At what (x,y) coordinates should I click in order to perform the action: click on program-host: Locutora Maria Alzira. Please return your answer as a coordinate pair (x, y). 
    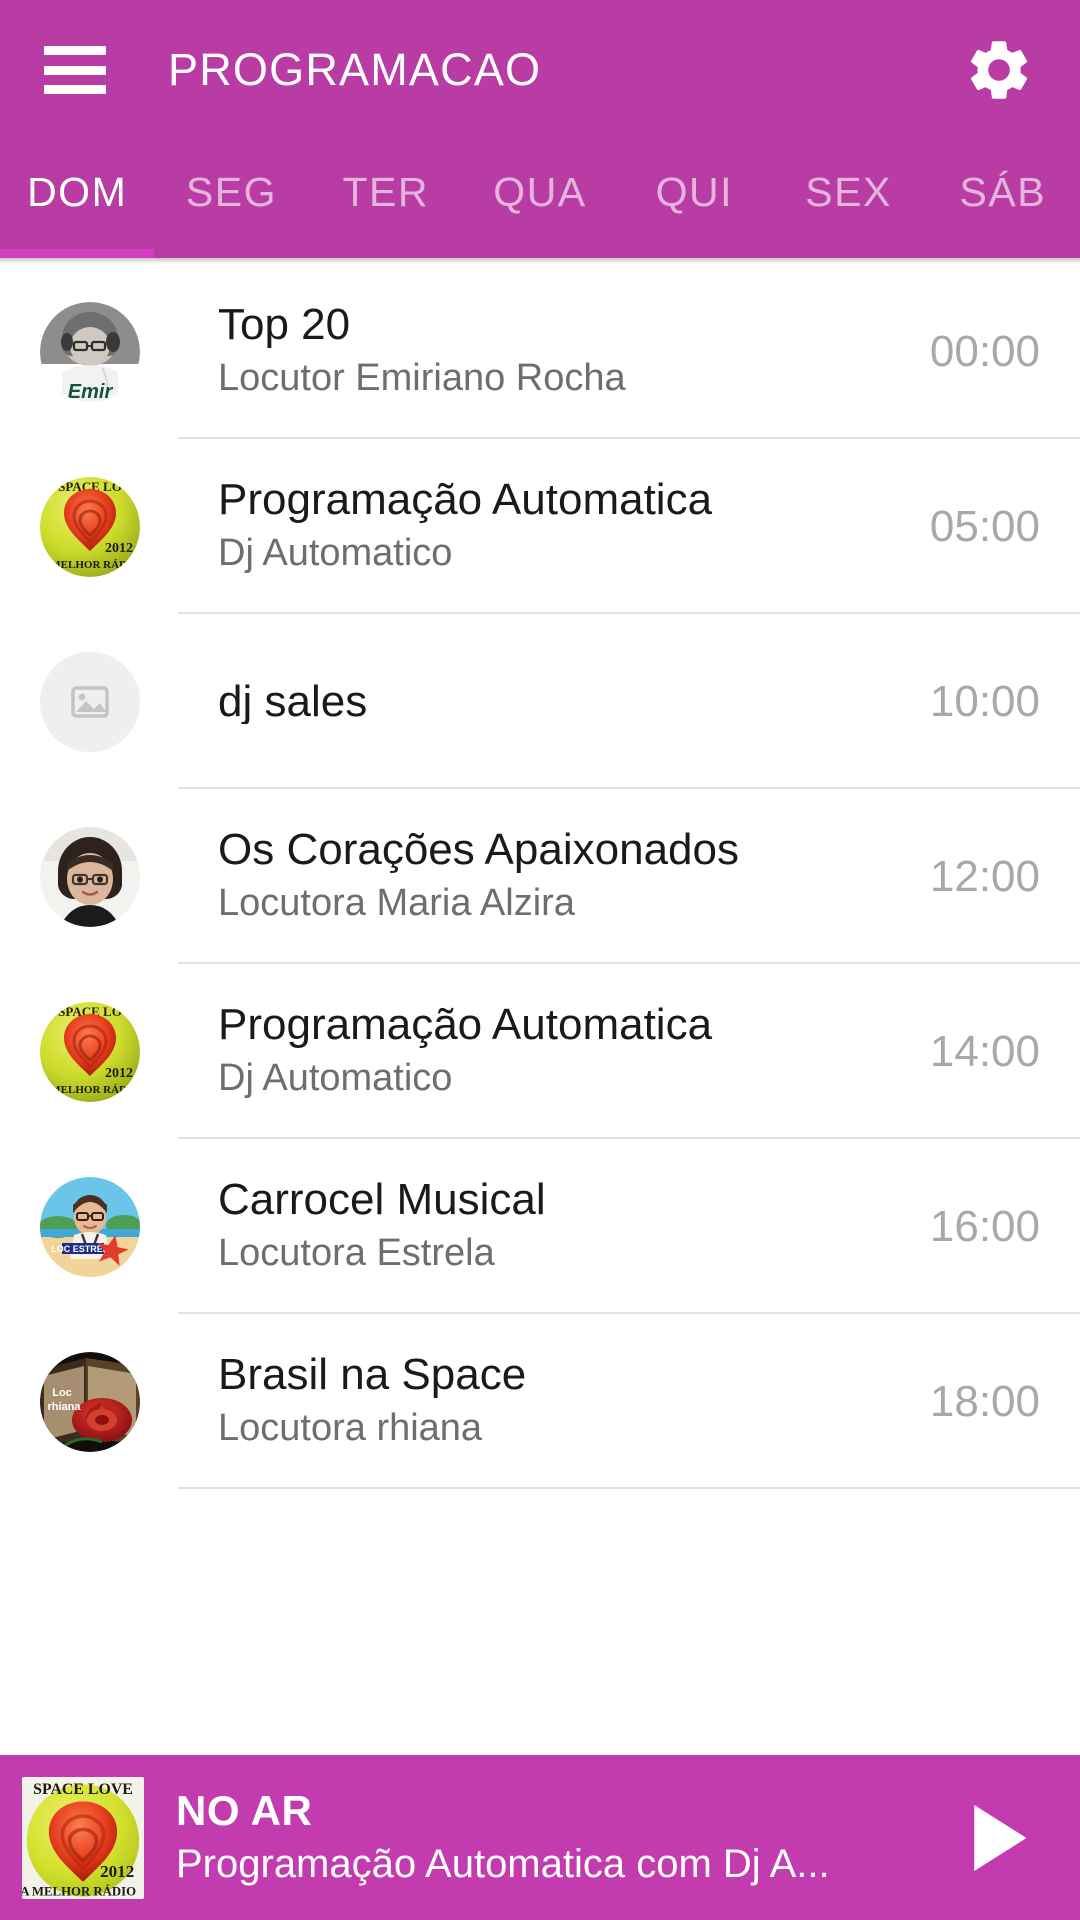
    Looking at the image, I should click on (396, 903).